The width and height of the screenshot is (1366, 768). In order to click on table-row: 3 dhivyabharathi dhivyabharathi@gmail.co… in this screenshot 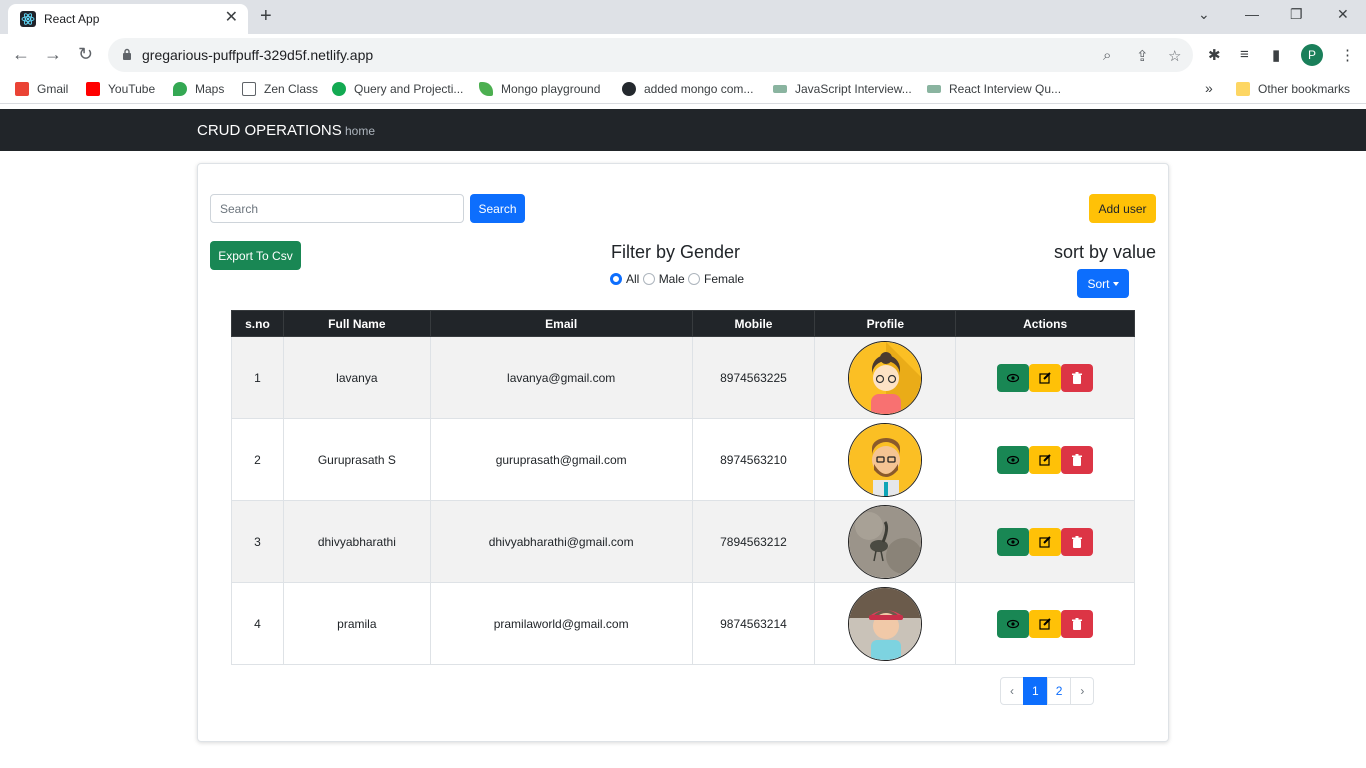, I will do `click(683, 541)`.